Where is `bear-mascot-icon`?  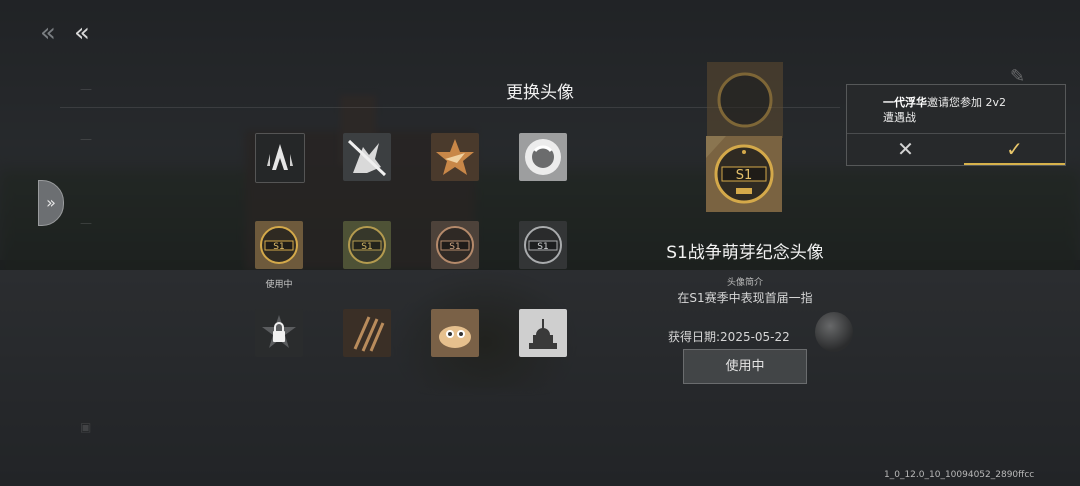
bear-mascot-icon is located at coordinates (543, 157).